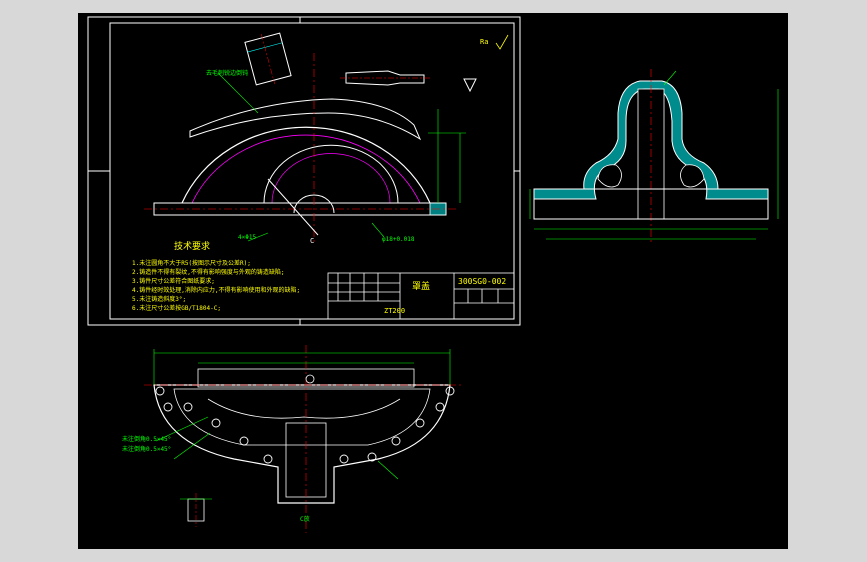 The width and height of the screenshot is (867, 562). I want to click on title-drawing-number: 300SG0-002, so click(482, 281).